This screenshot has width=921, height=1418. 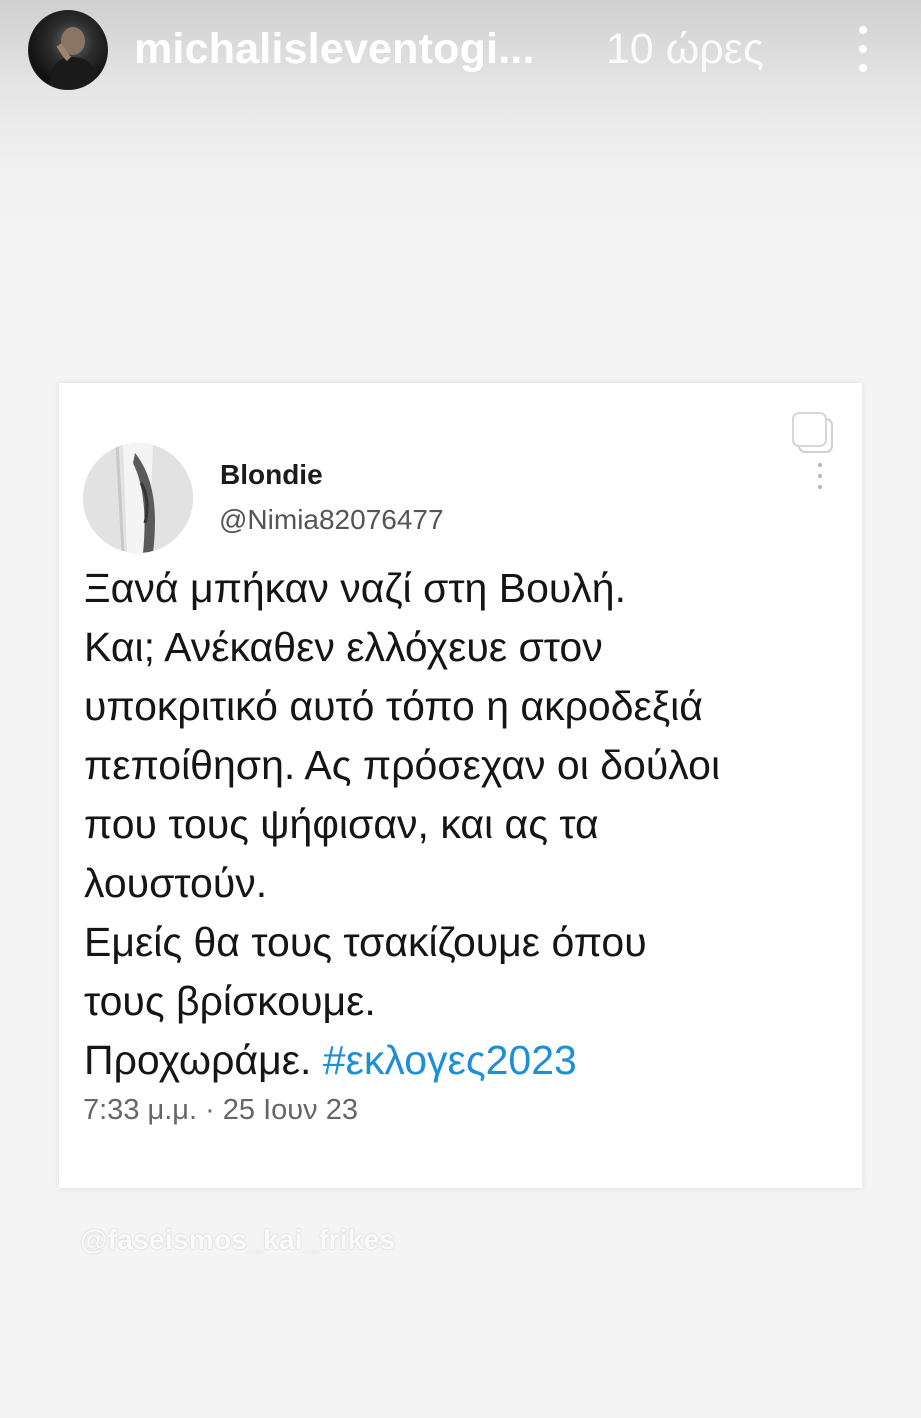 I want to click on story-header: michalisleventogi... 10 ώρες, so click(x=460, y=50).